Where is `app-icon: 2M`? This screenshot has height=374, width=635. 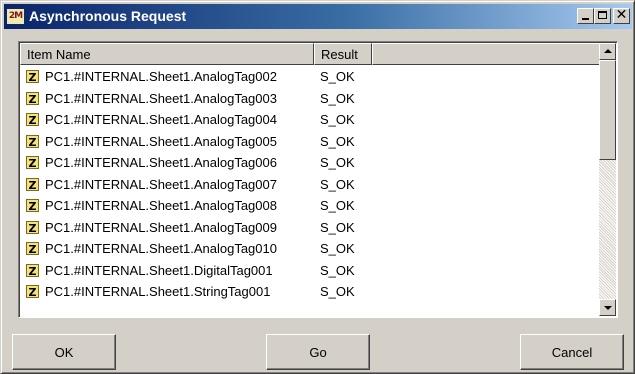
app-icon: 2M is located at coordinates (15, 16).